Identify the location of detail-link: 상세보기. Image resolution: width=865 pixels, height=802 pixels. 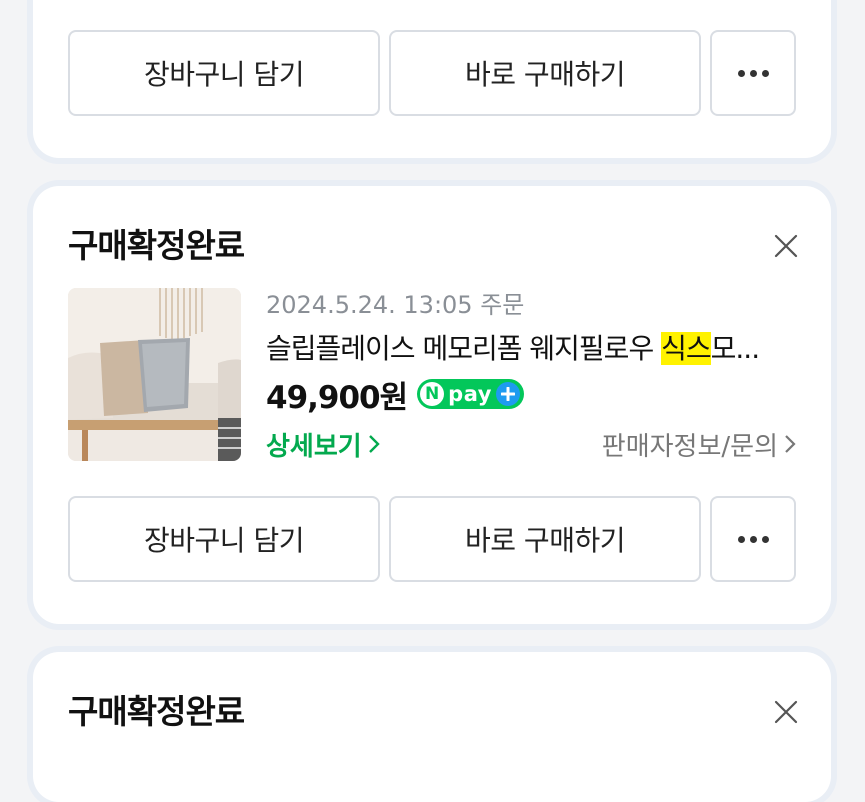
(323, 444).